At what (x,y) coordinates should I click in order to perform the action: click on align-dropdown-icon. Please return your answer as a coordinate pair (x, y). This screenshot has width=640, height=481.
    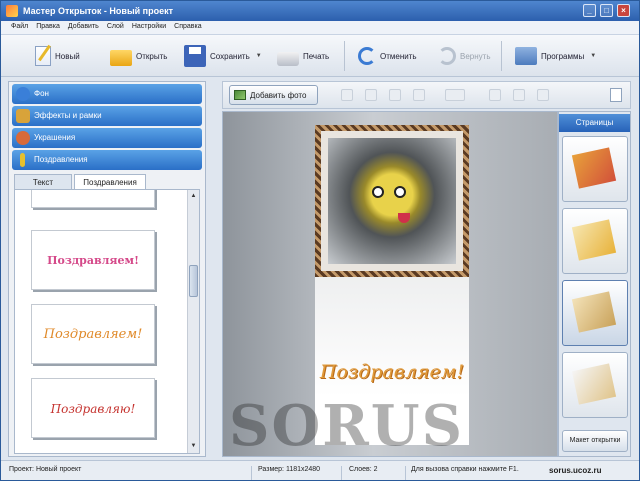
    Looking at the image, I should click on (455, 95).